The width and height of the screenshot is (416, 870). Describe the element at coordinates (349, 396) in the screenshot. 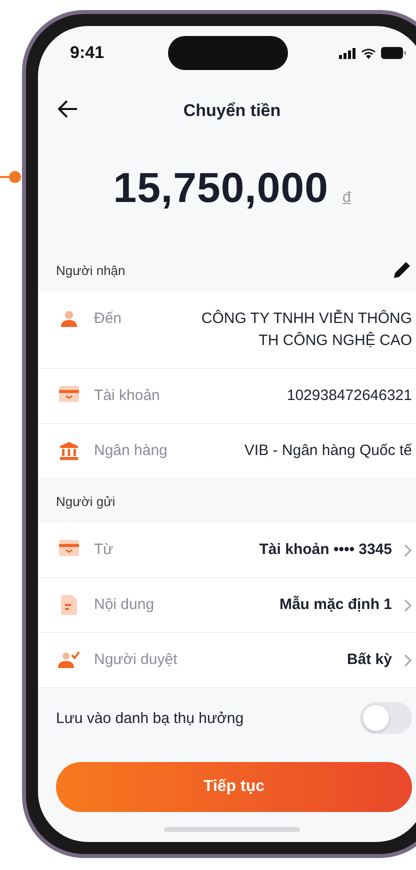

I see `row-value: 102938472646321` at that location.